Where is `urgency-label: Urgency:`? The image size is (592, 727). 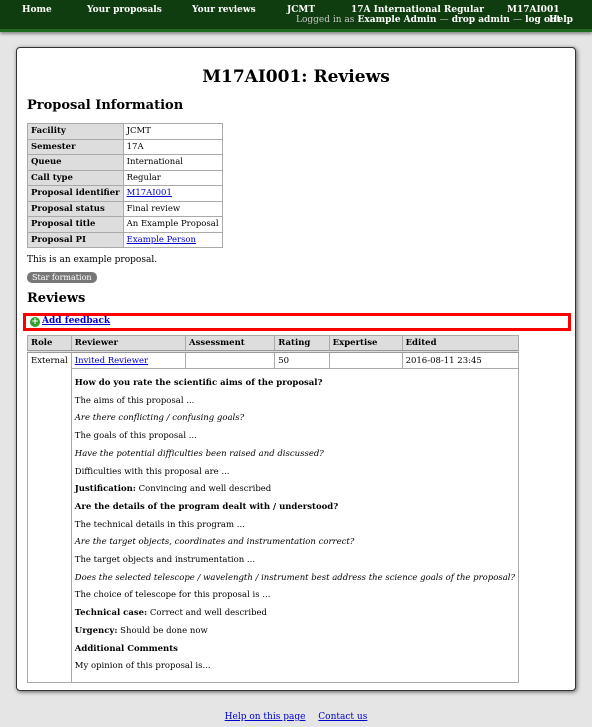
urgency-label: Urgency: is located at coordinates (96, 630).